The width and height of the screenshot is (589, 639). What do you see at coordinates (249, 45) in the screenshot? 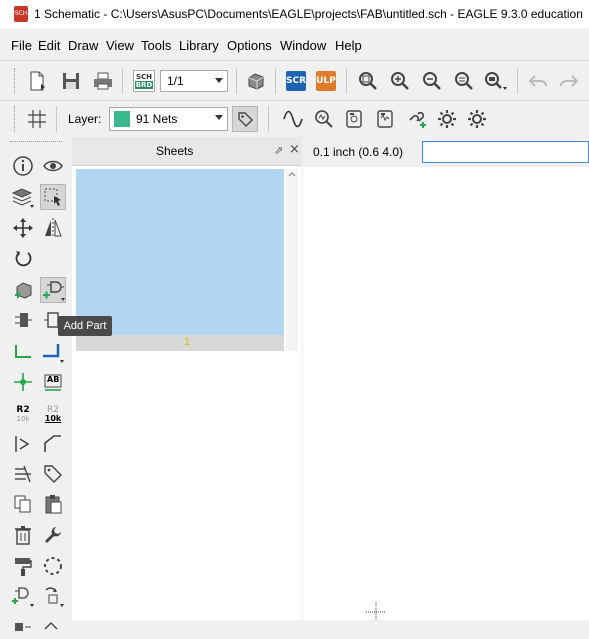
I see `menu-options: Options` at bounding box center [249, 45].